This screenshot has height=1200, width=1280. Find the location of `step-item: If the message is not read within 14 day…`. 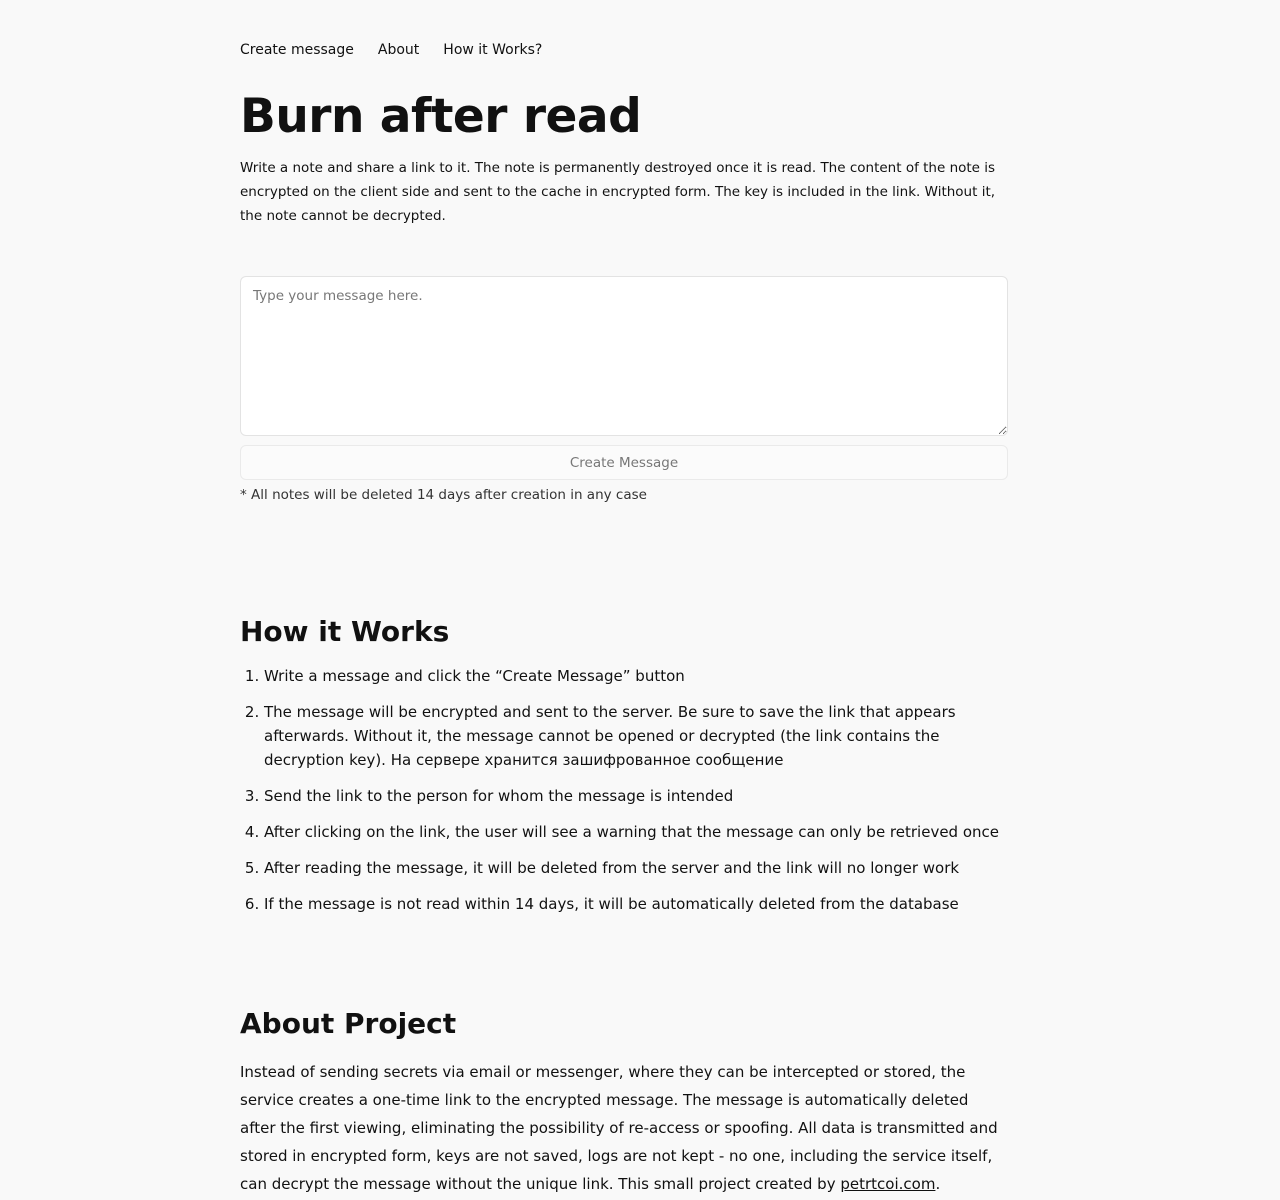

step-item: If the message is not read within 14 day… is located at coordinates (636, 904).